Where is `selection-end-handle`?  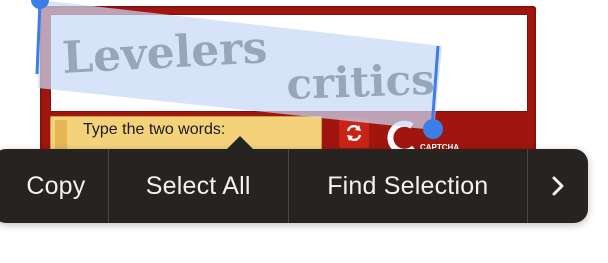
selection-end-handle is located at coordinates (434, 91).